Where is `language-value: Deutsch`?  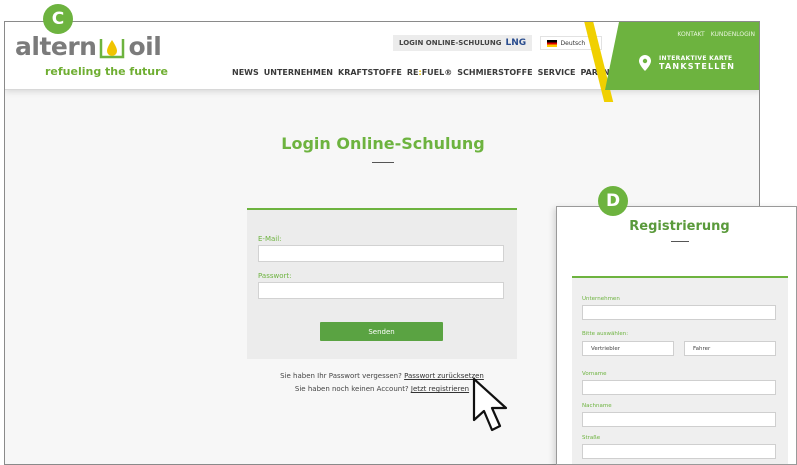
language-value: Deutsch is located at coordinates (573, 43).